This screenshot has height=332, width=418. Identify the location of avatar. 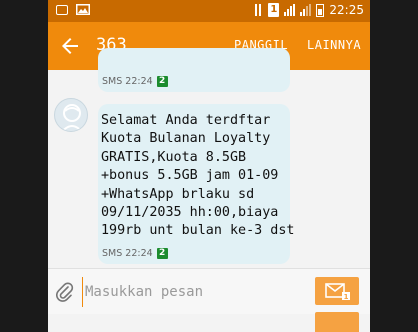
(71, 115).